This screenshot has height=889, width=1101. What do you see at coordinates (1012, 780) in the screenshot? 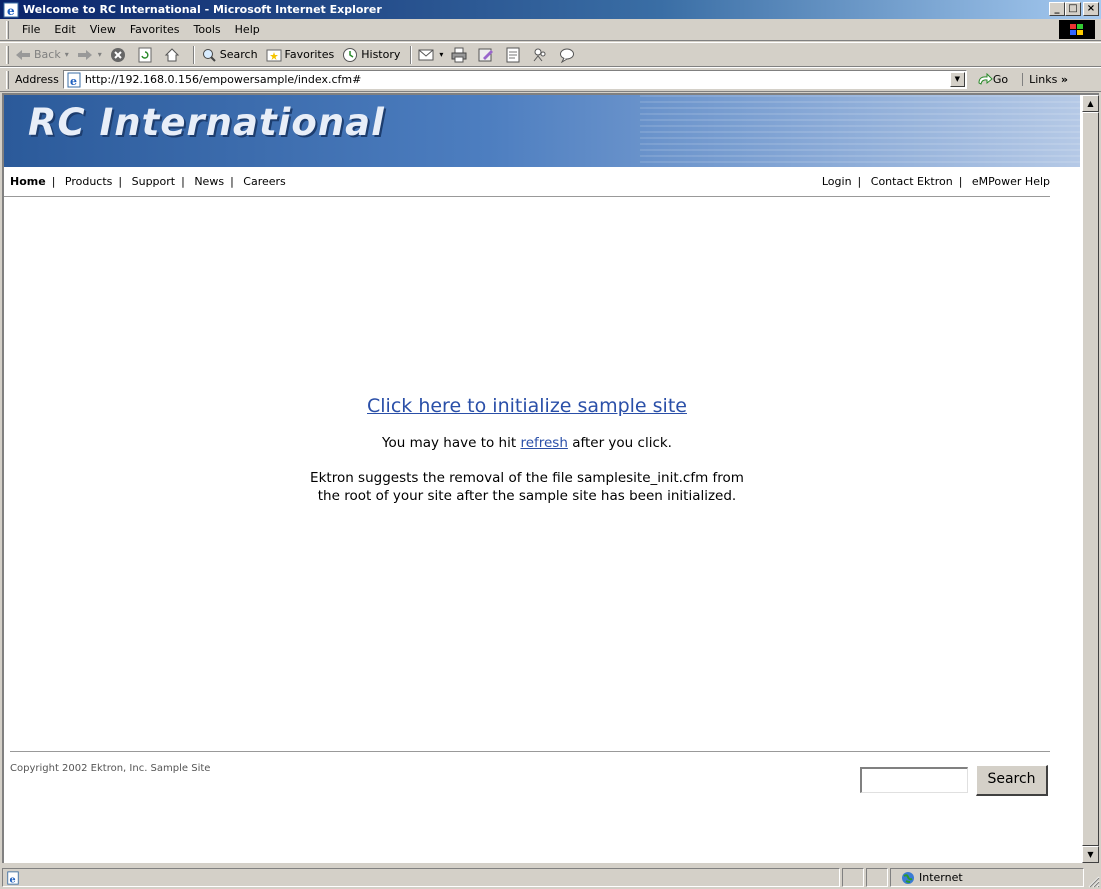
I see `site-search-button: Search` at bounding box center [1012, 780].